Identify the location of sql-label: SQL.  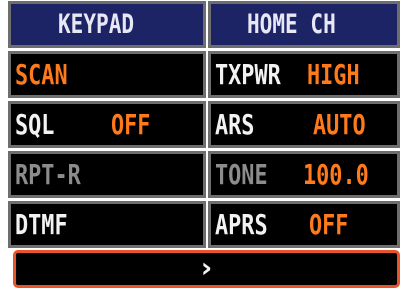
(35, 124).